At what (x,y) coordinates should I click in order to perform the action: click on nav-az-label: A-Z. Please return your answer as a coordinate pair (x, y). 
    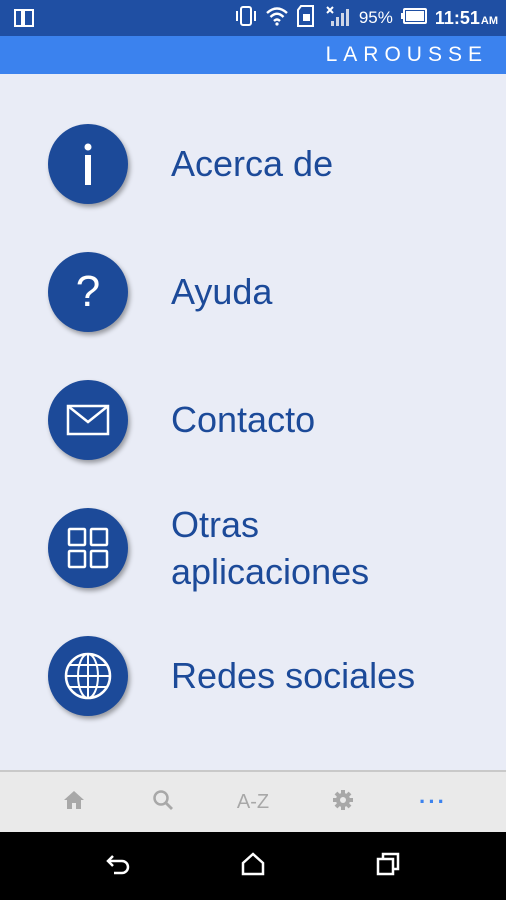
    Looking at the image, I should click on (253, 801).